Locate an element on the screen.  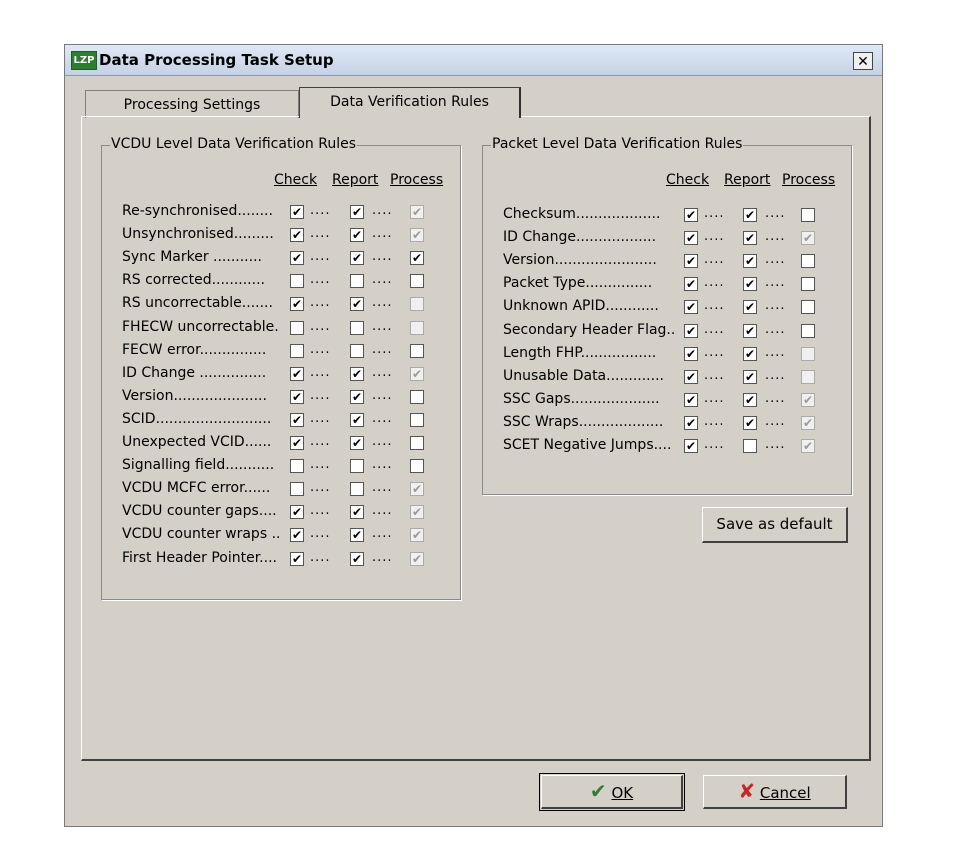
save-as-default-button: Save as default is located at coordinates (775, 525).